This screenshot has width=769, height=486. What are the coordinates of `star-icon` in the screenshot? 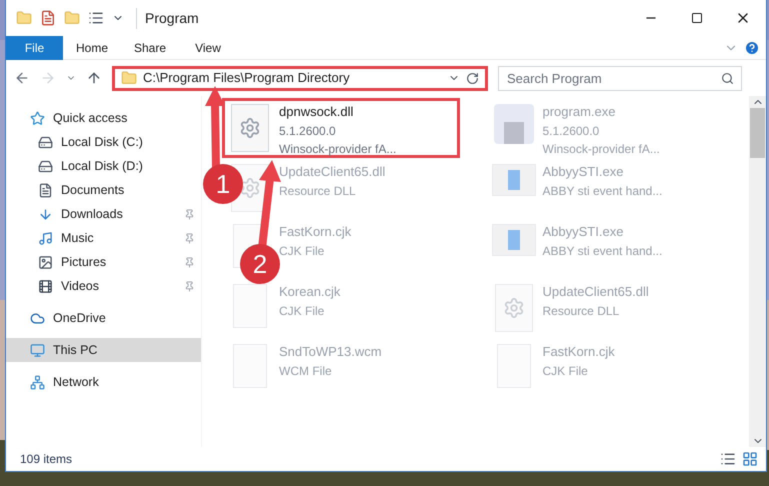 It's located at (37, 118).